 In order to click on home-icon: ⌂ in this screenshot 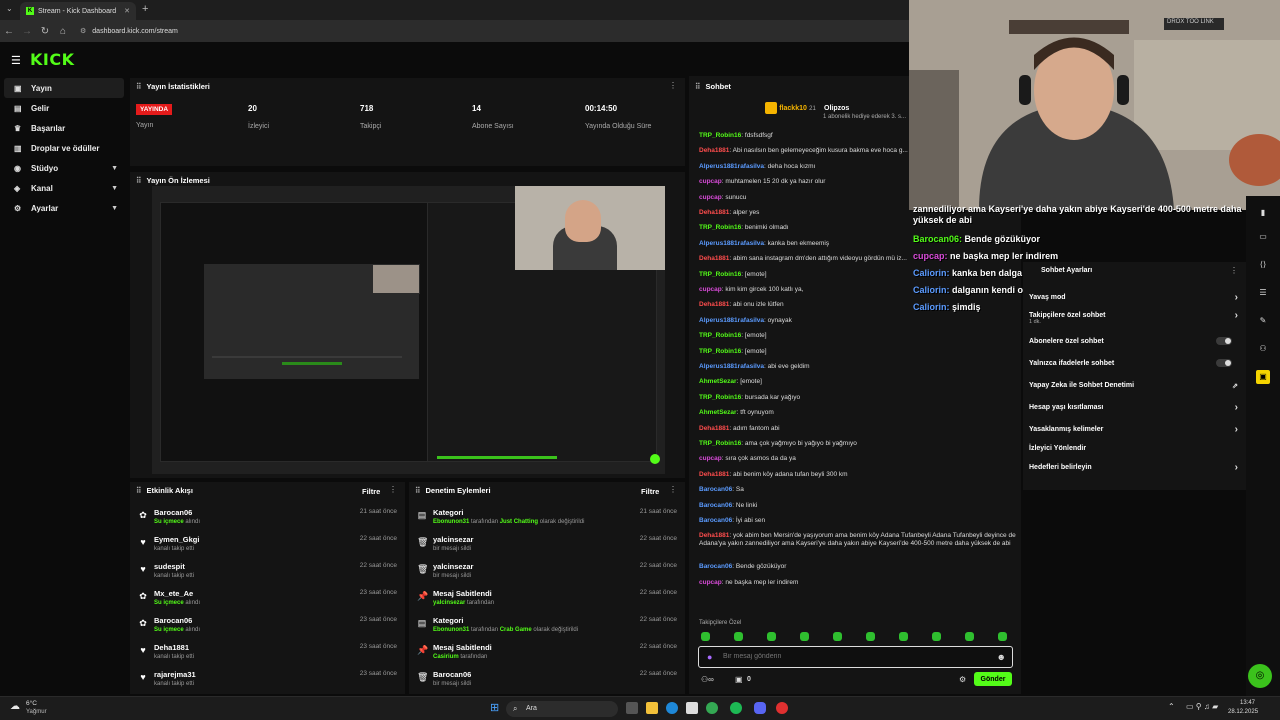, I will do `click(63, 31)`.